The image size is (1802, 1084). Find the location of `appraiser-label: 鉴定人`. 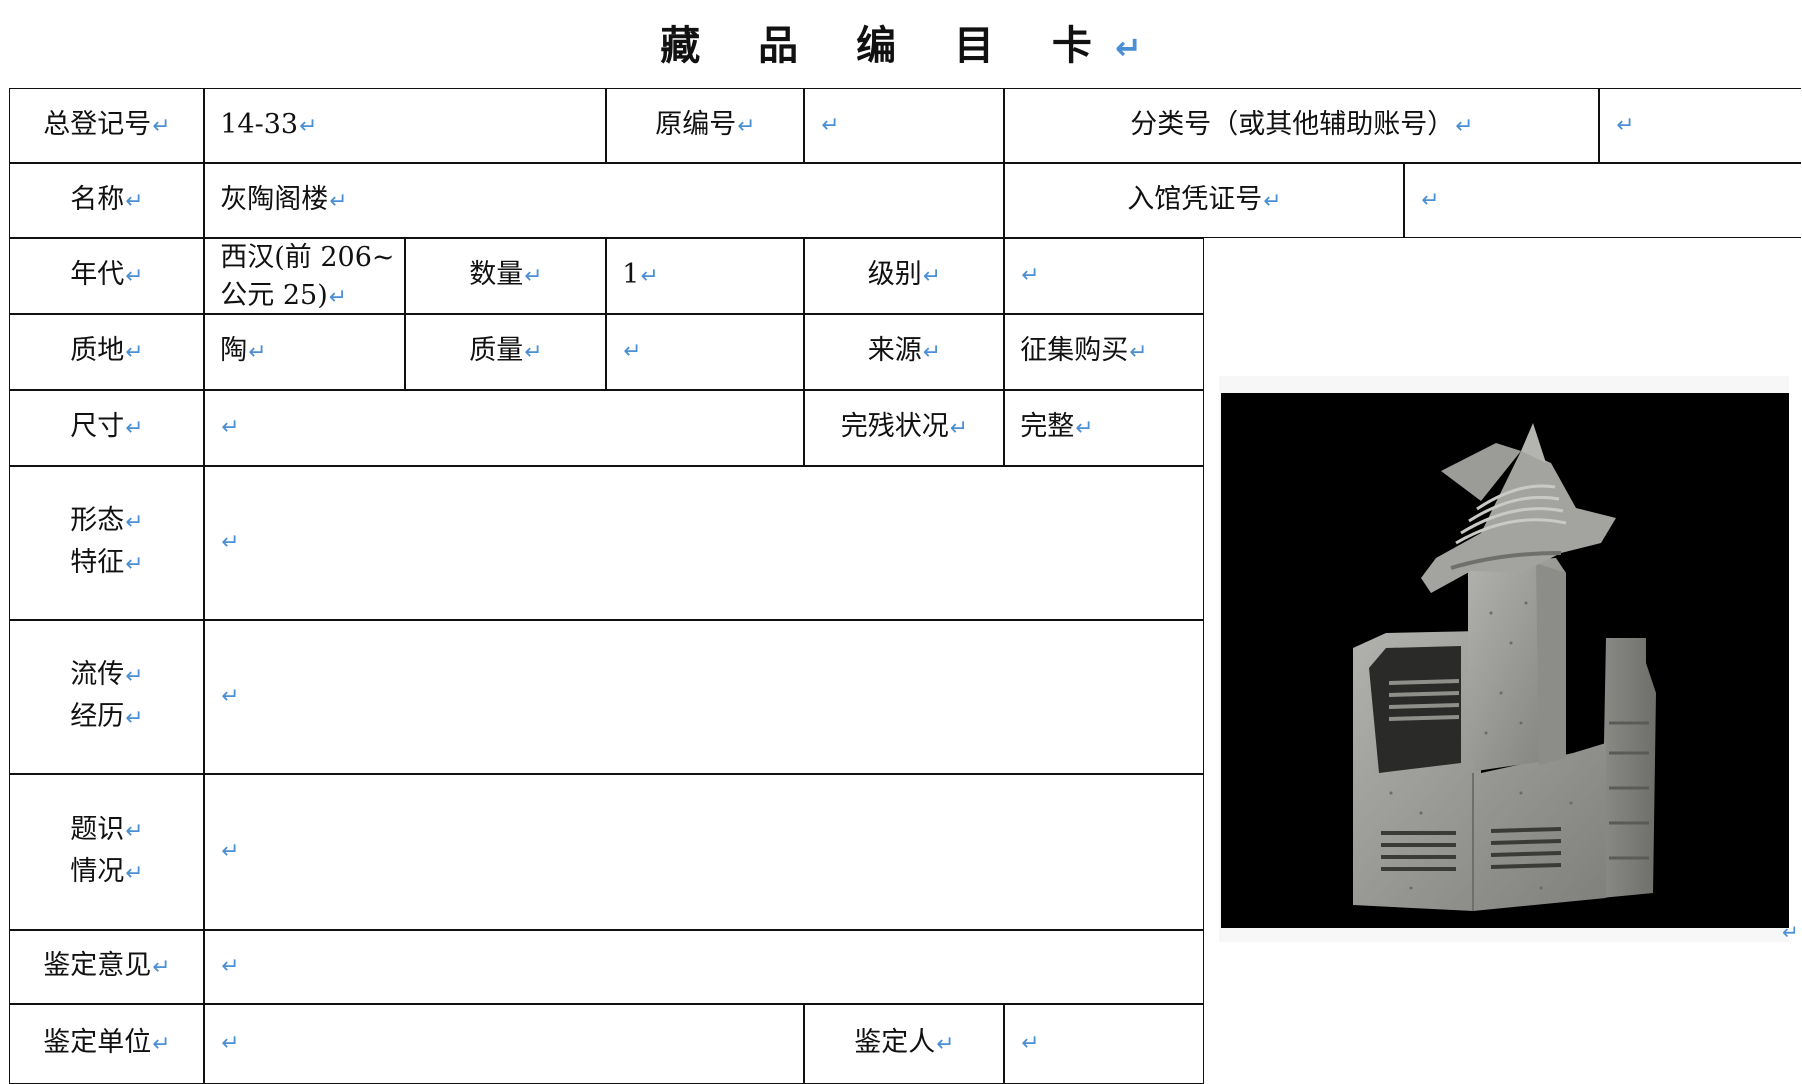

appraiser-label: 鉴定人 is located at coordinates (895, 1043).